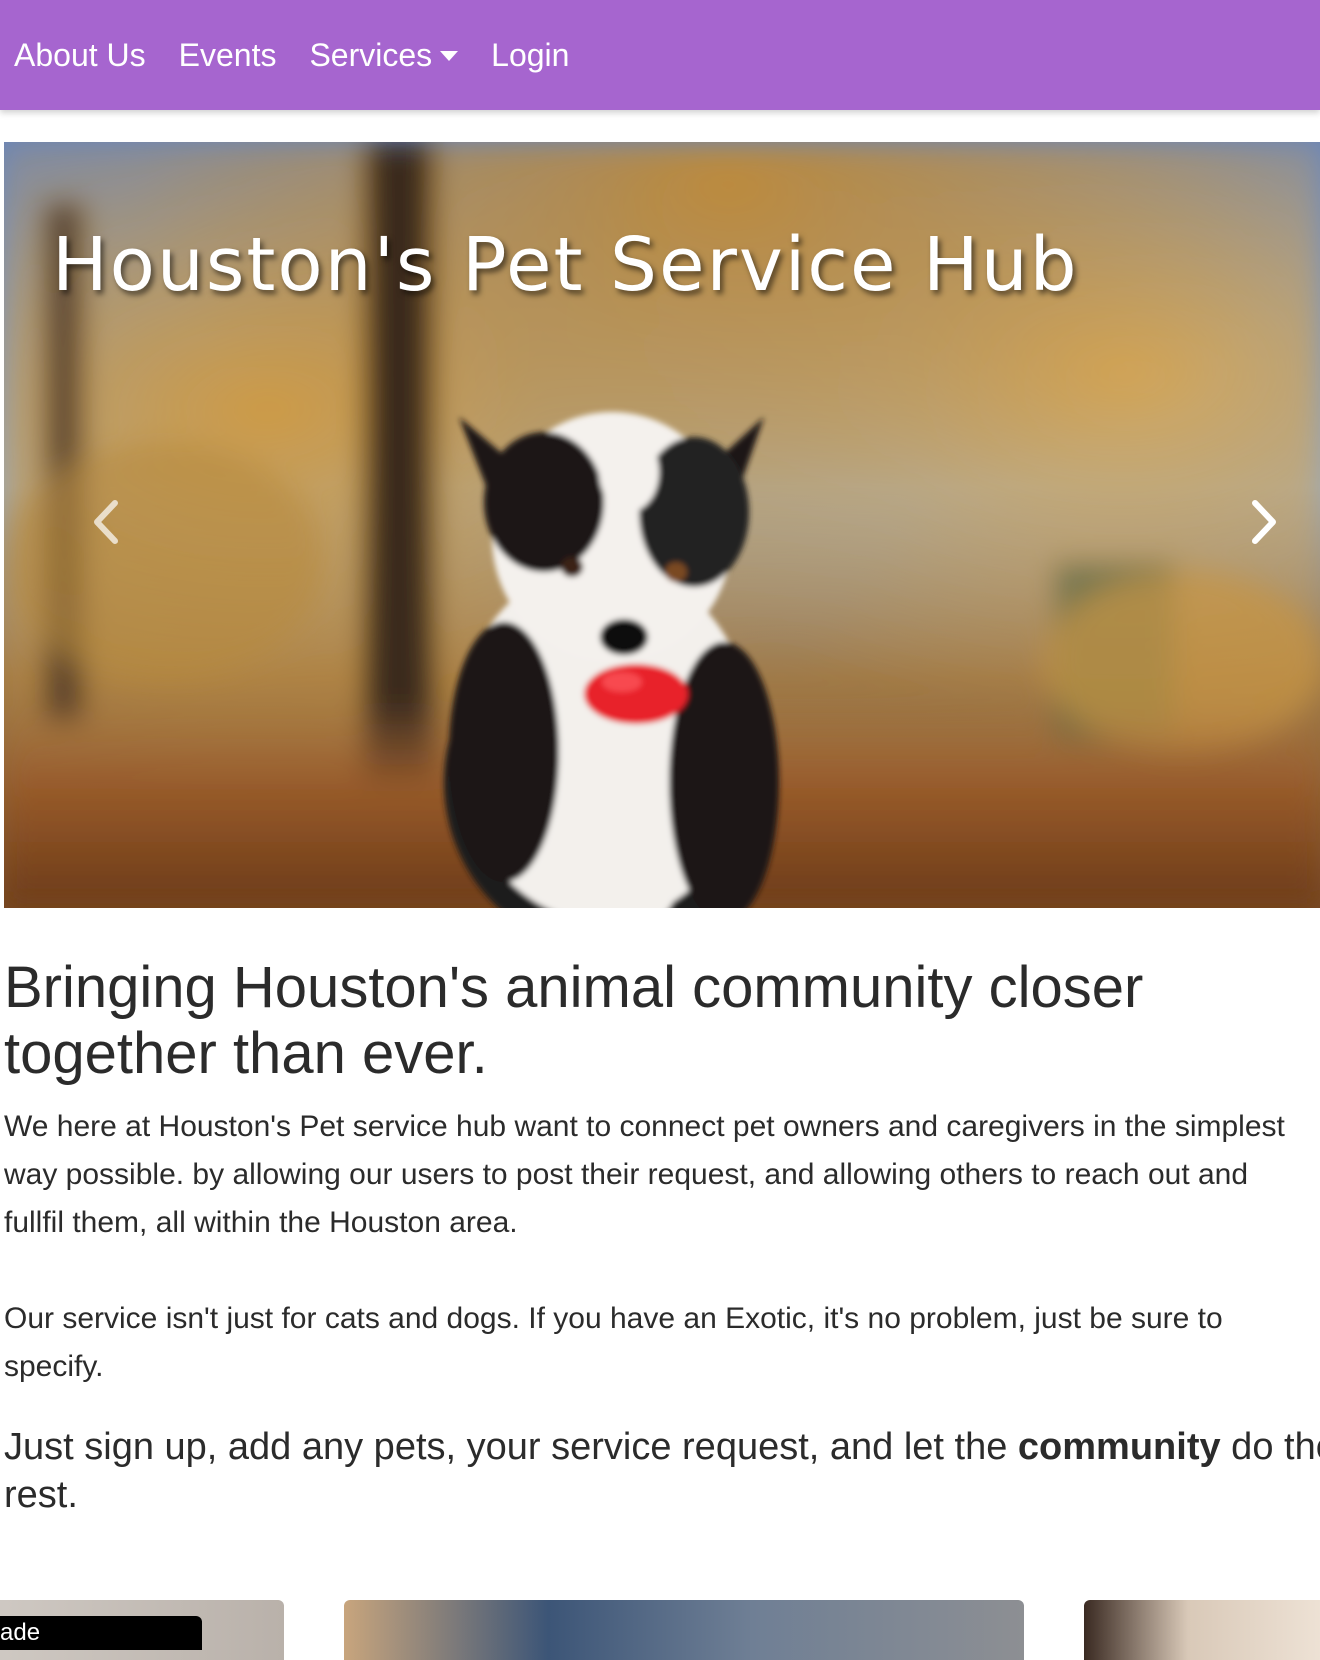 The height and width of the screenshot is (1660, 1320). I want to click on signup-line-2: rest., so click(41, 1495).